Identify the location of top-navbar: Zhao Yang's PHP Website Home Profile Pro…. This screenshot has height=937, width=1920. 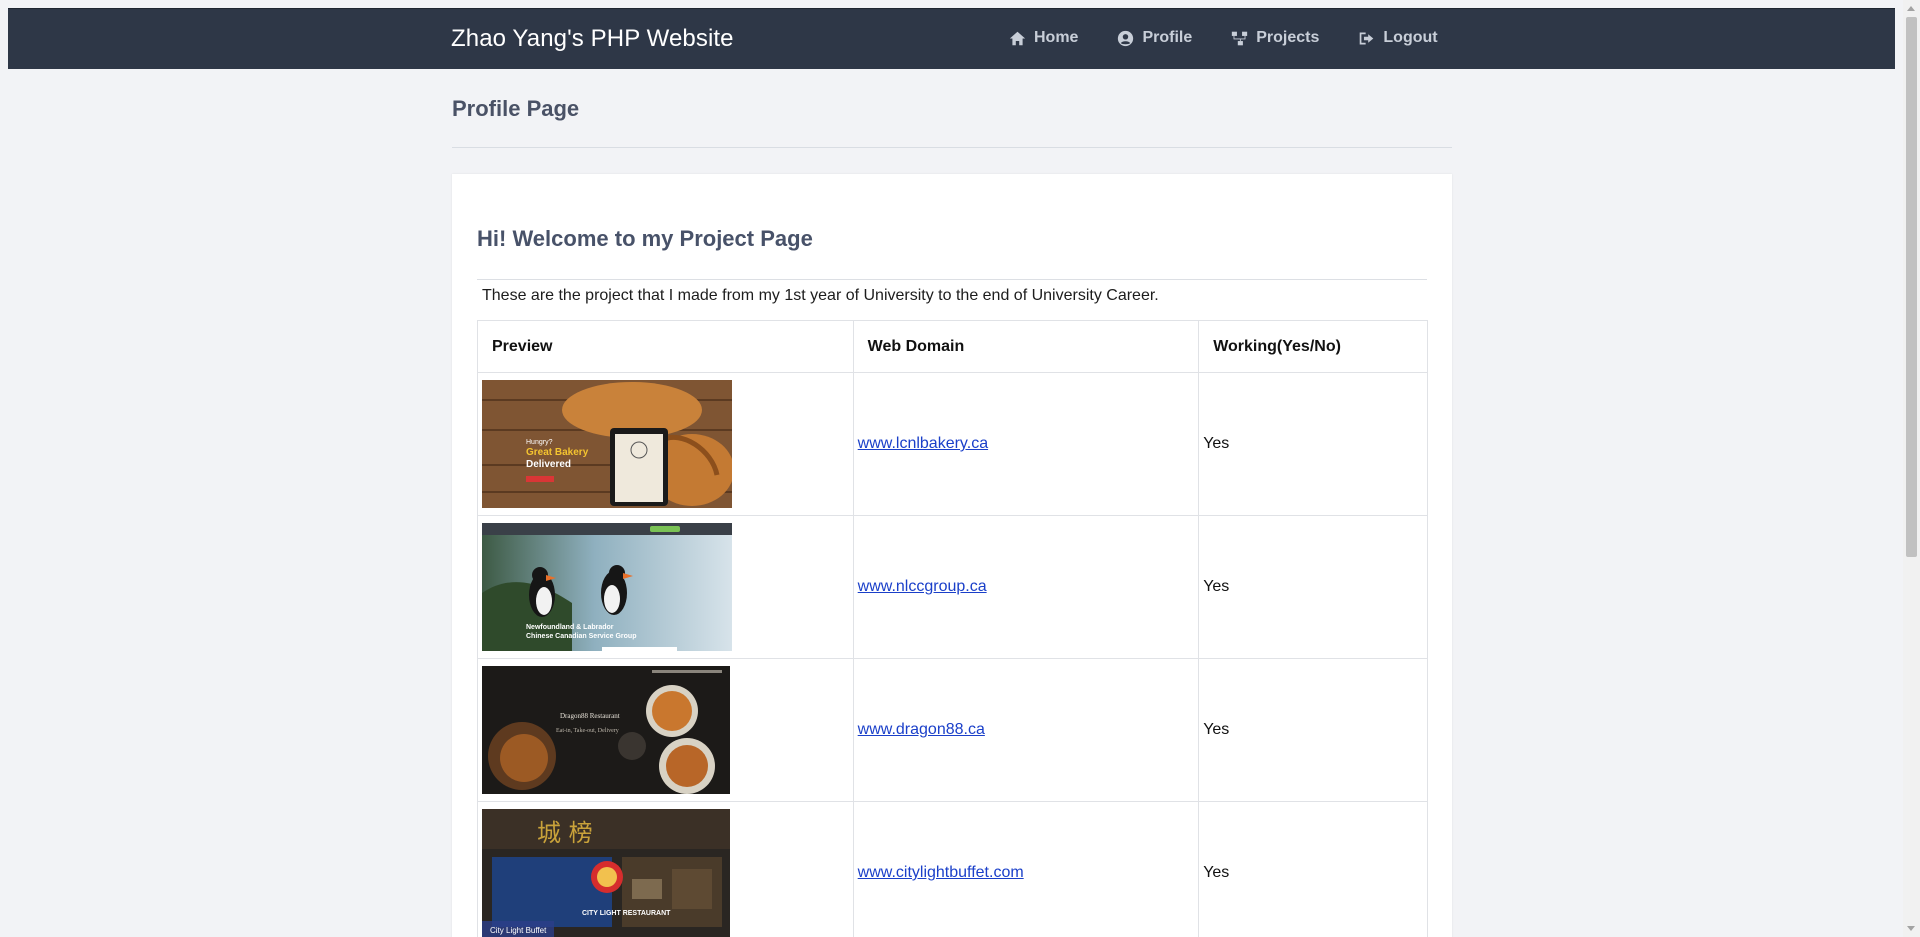
(951, 38).